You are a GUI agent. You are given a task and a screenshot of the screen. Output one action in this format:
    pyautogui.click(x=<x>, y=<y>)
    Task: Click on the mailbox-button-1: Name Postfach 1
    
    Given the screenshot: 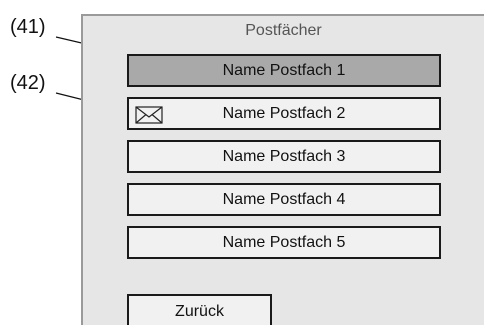 What is the action you would take?
    pyautogui.click(x=284, y=70)
    